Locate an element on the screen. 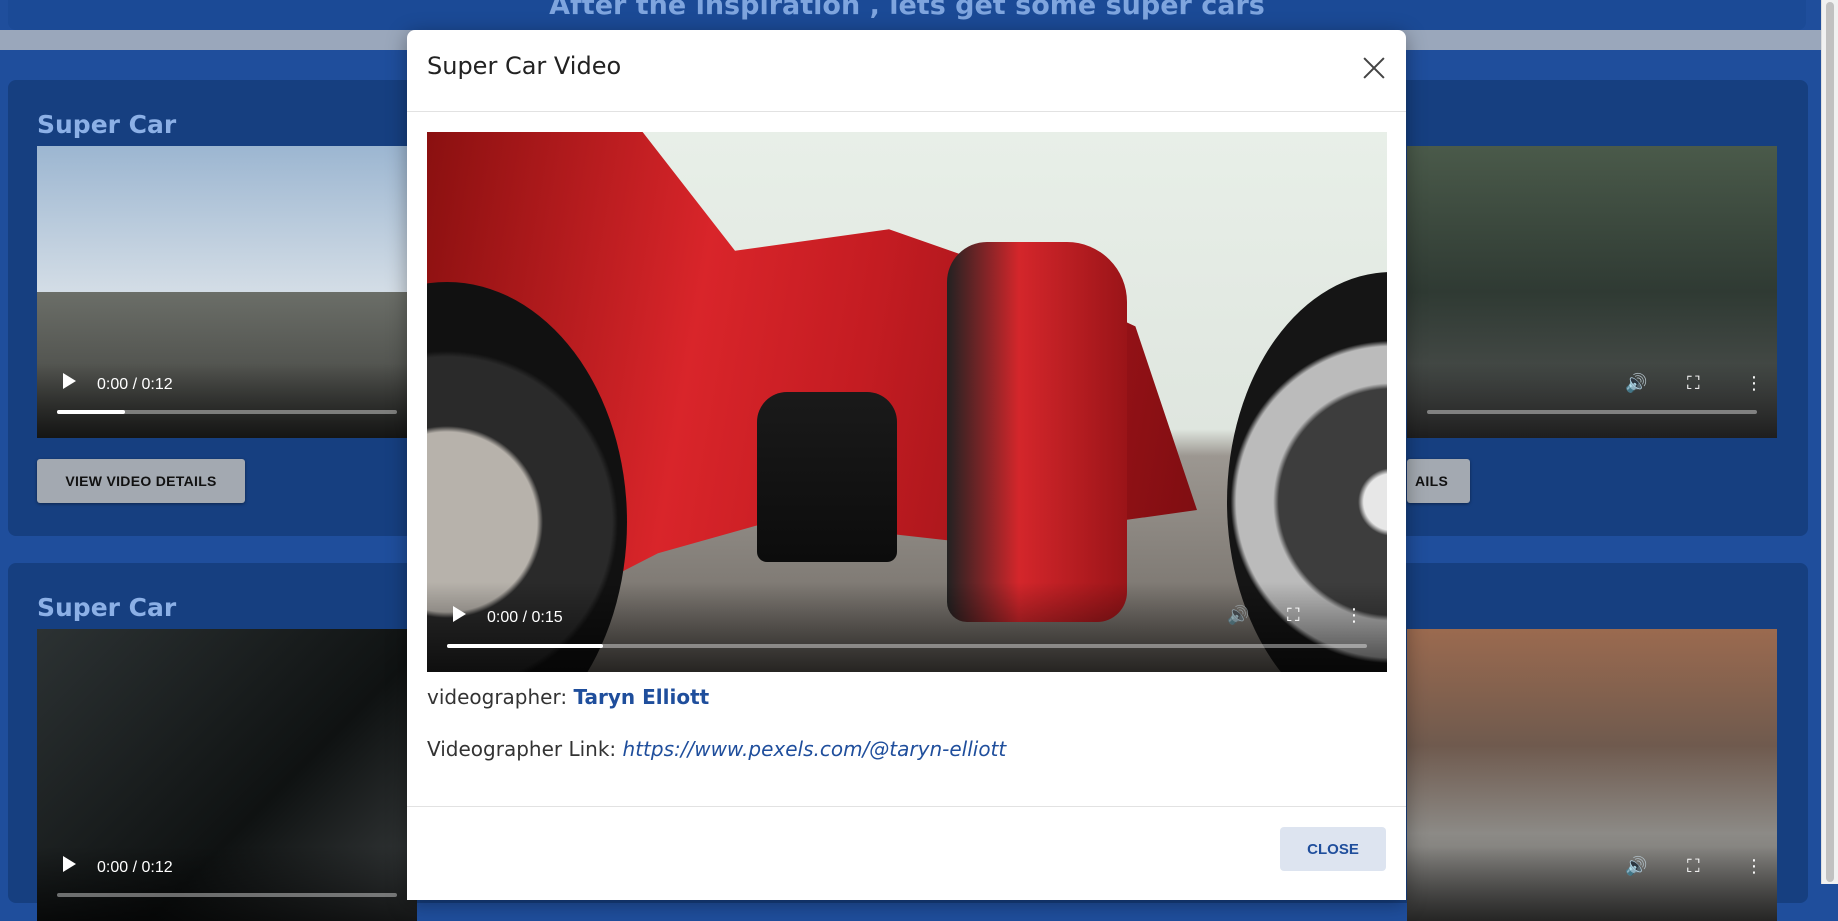  videographer-link: https://www.pexels.com/@taryn-elliott is located at coordinates (815, 749).